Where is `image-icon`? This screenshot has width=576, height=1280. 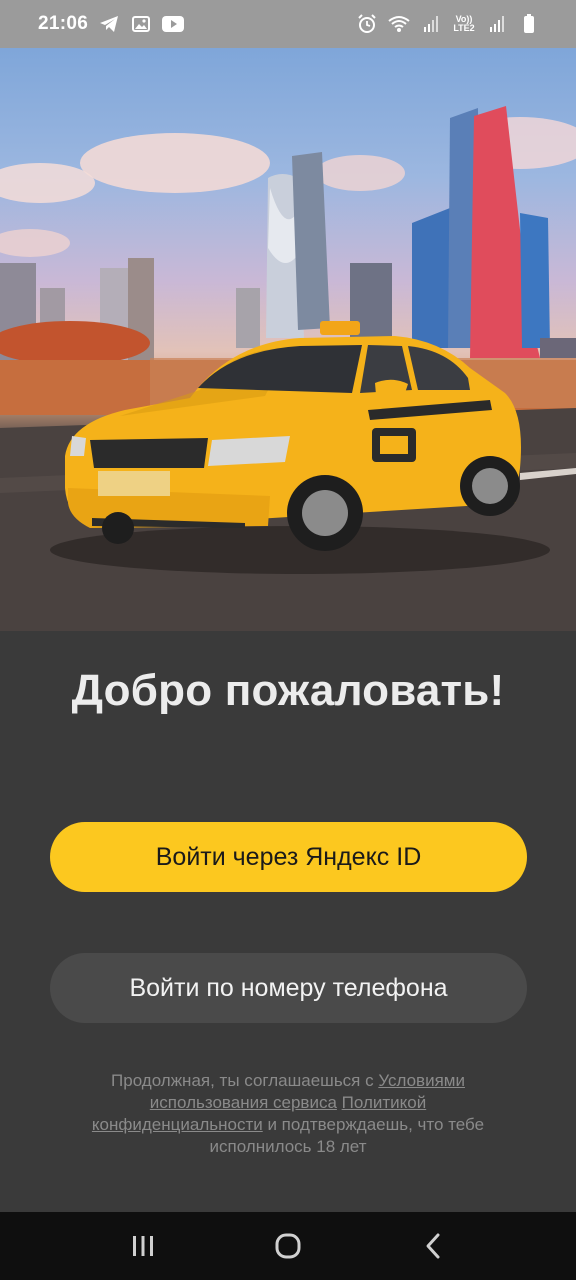 image-icon is located at coordinates (141, 24).